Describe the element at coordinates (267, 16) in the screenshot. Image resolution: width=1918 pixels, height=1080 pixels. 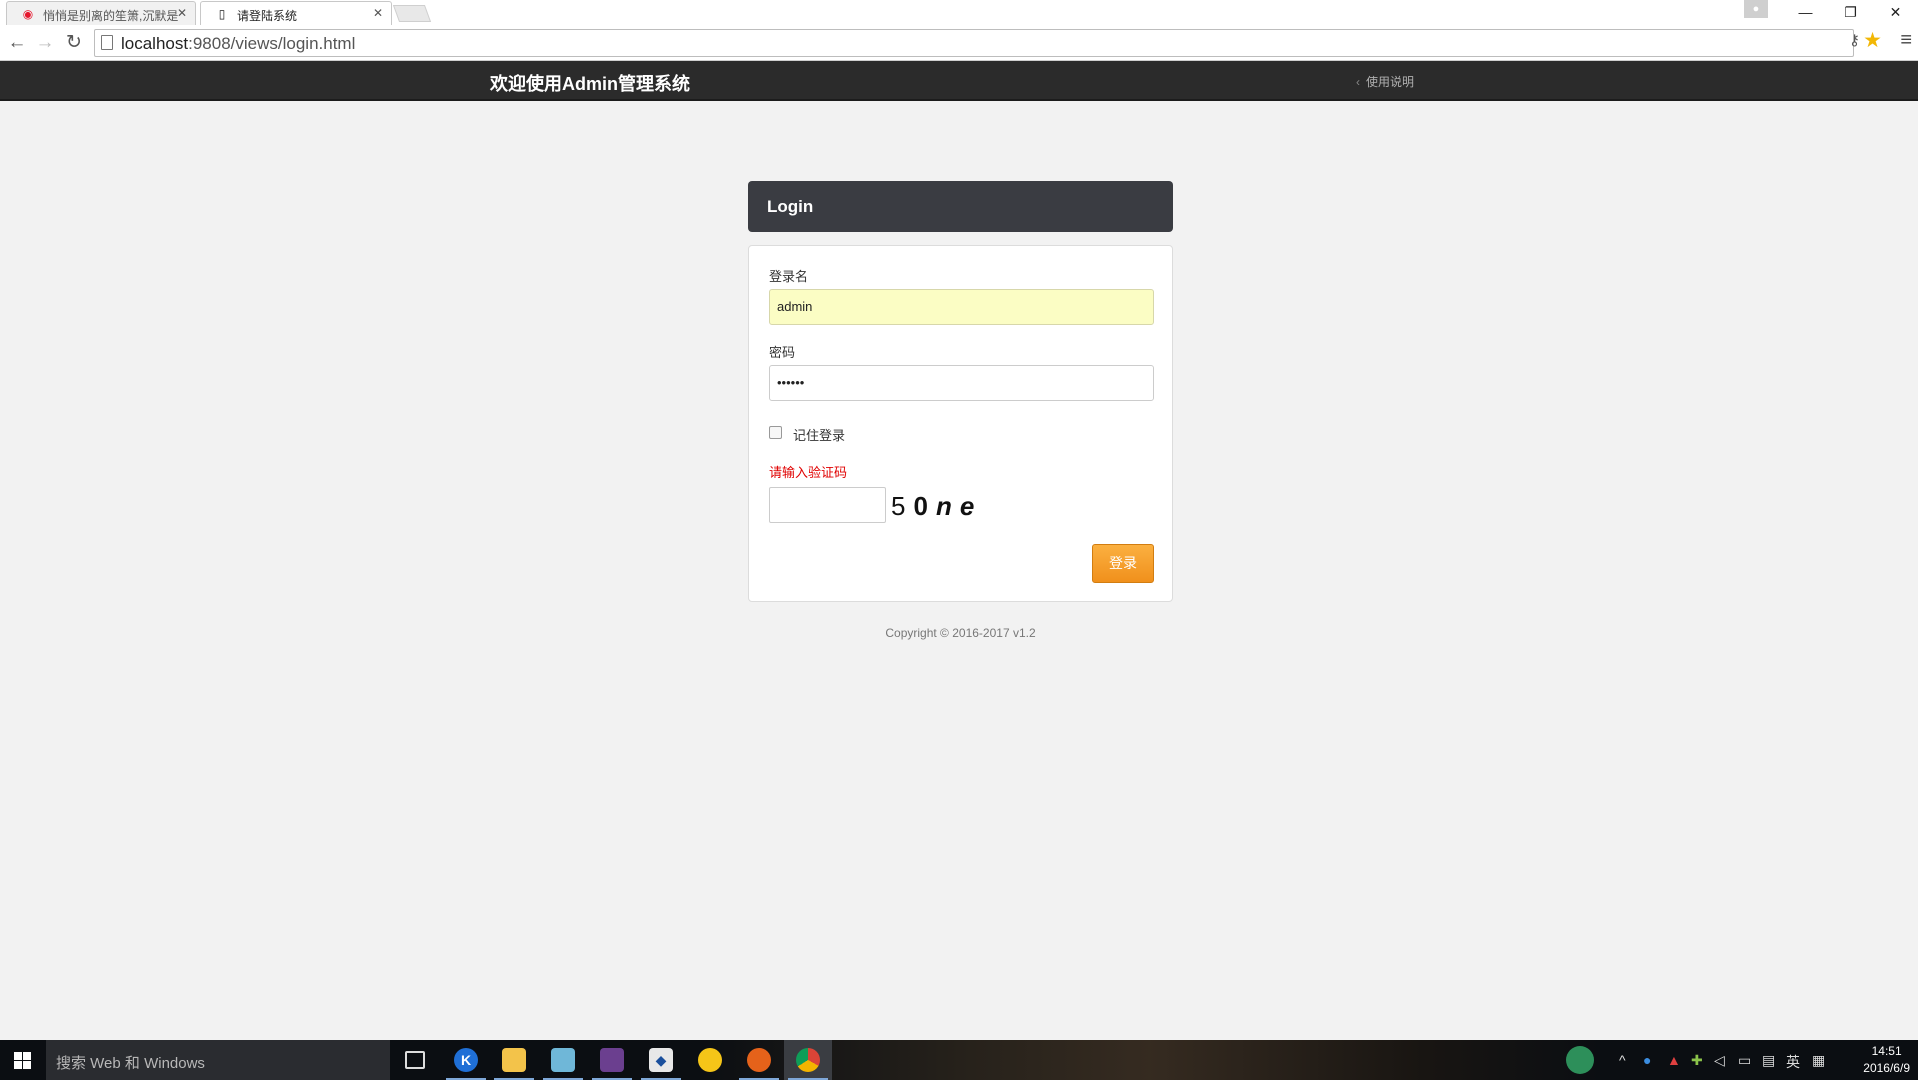
I see `tab-title: 请登陆系统` at that location.